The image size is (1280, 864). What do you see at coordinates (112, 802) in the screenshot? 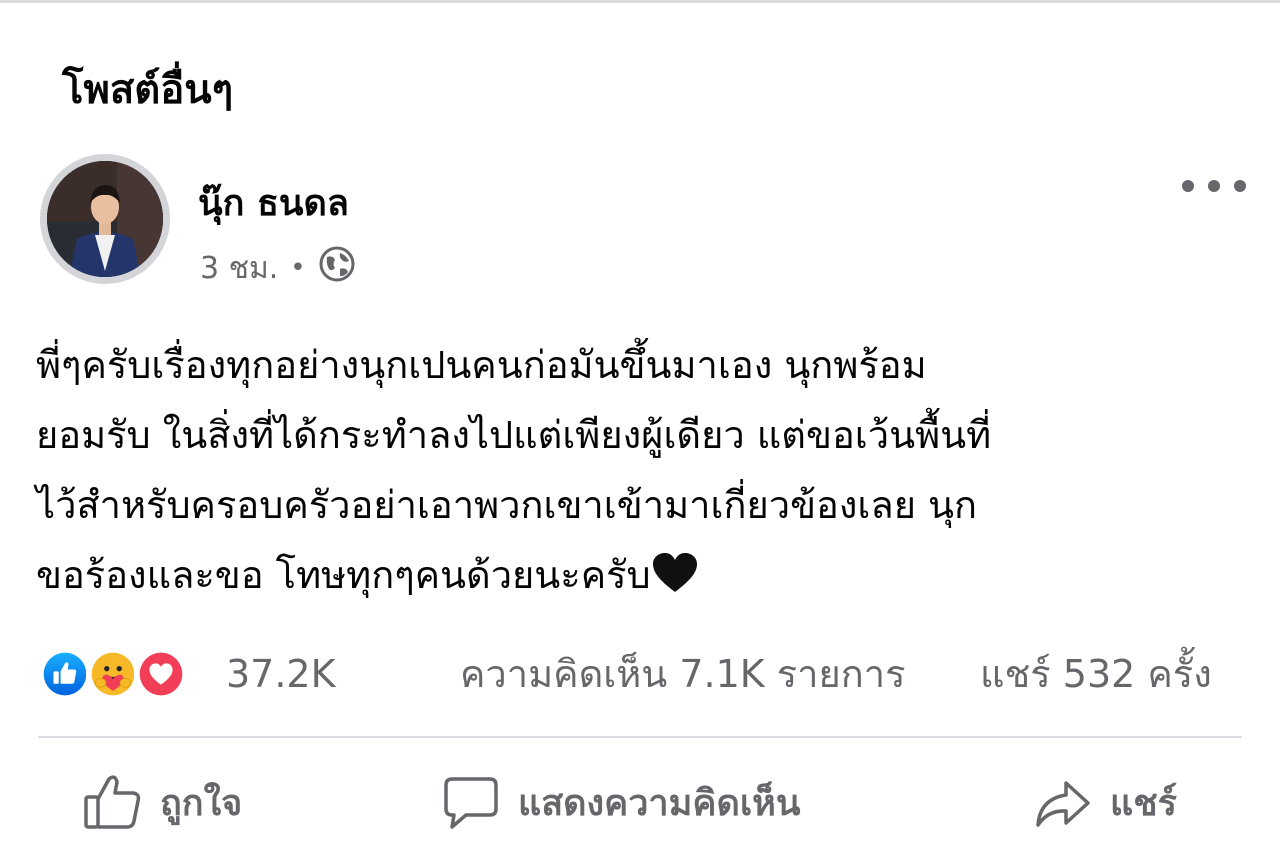
I see `thumbs-up-icon` at bounding box center [112, 802].